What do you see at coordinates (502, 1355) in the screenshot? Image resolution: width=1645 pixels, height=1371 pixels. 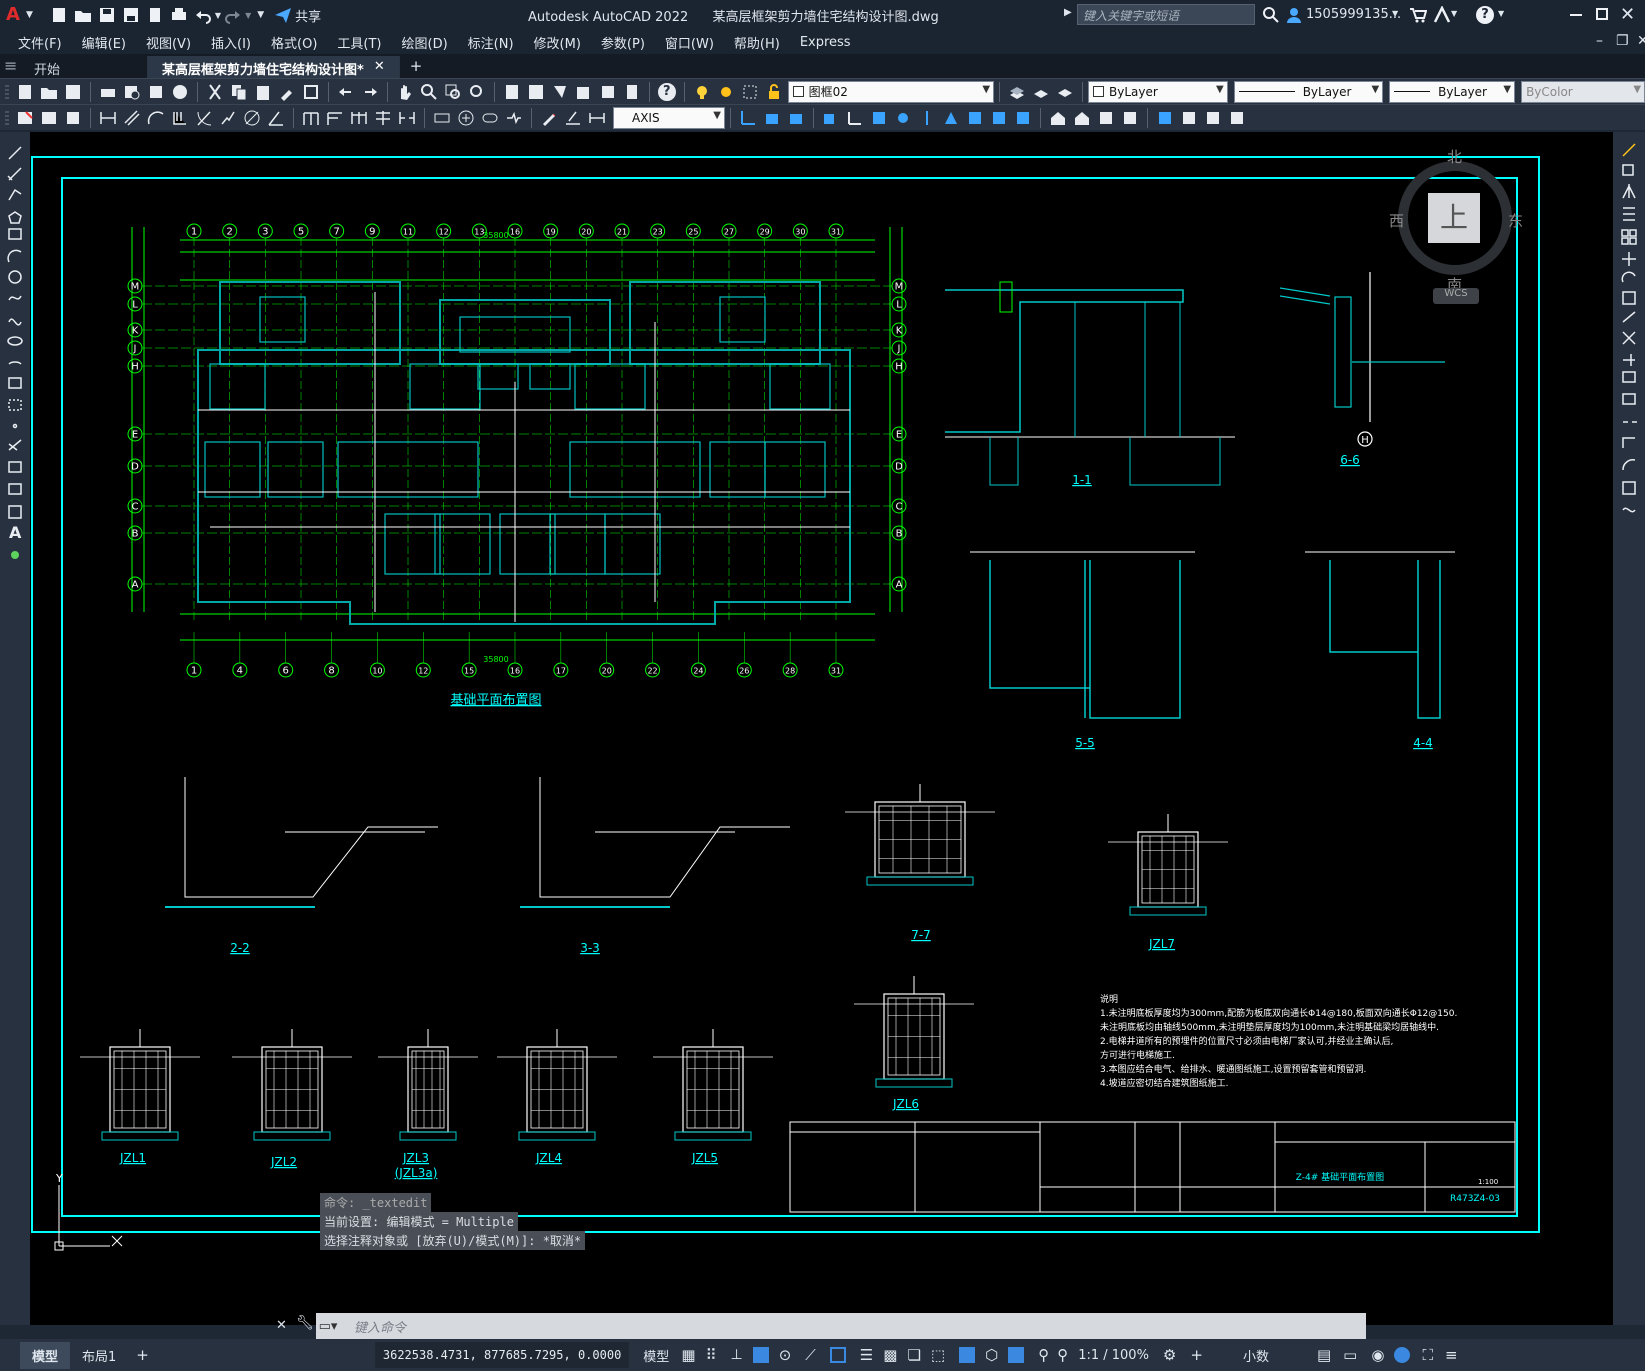 I see `coordinates-readout: 3622538.4731, 877685.7295, 0.0000` at bounding box center [502, 1355].